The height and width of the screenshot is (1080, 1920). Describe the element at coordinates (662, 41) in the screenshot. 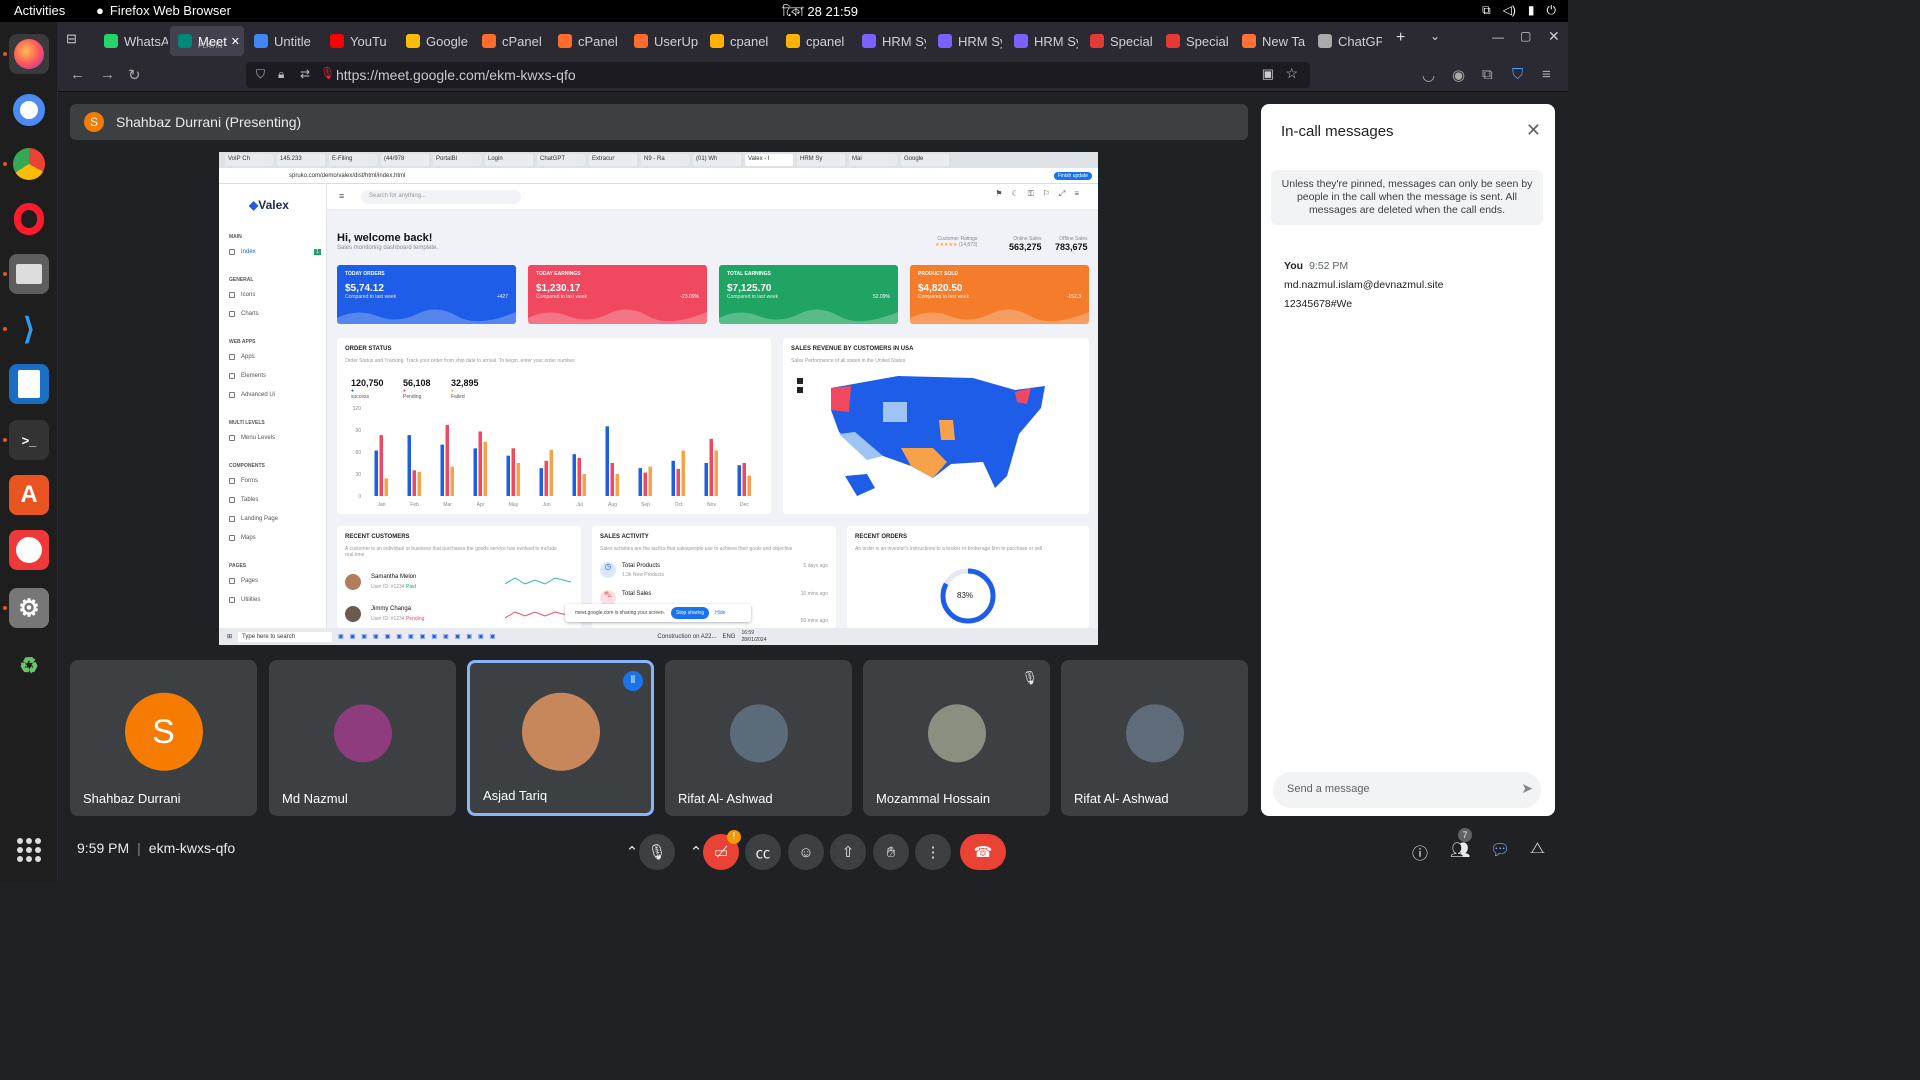

I see `browser-tab: UserUp` at that location.